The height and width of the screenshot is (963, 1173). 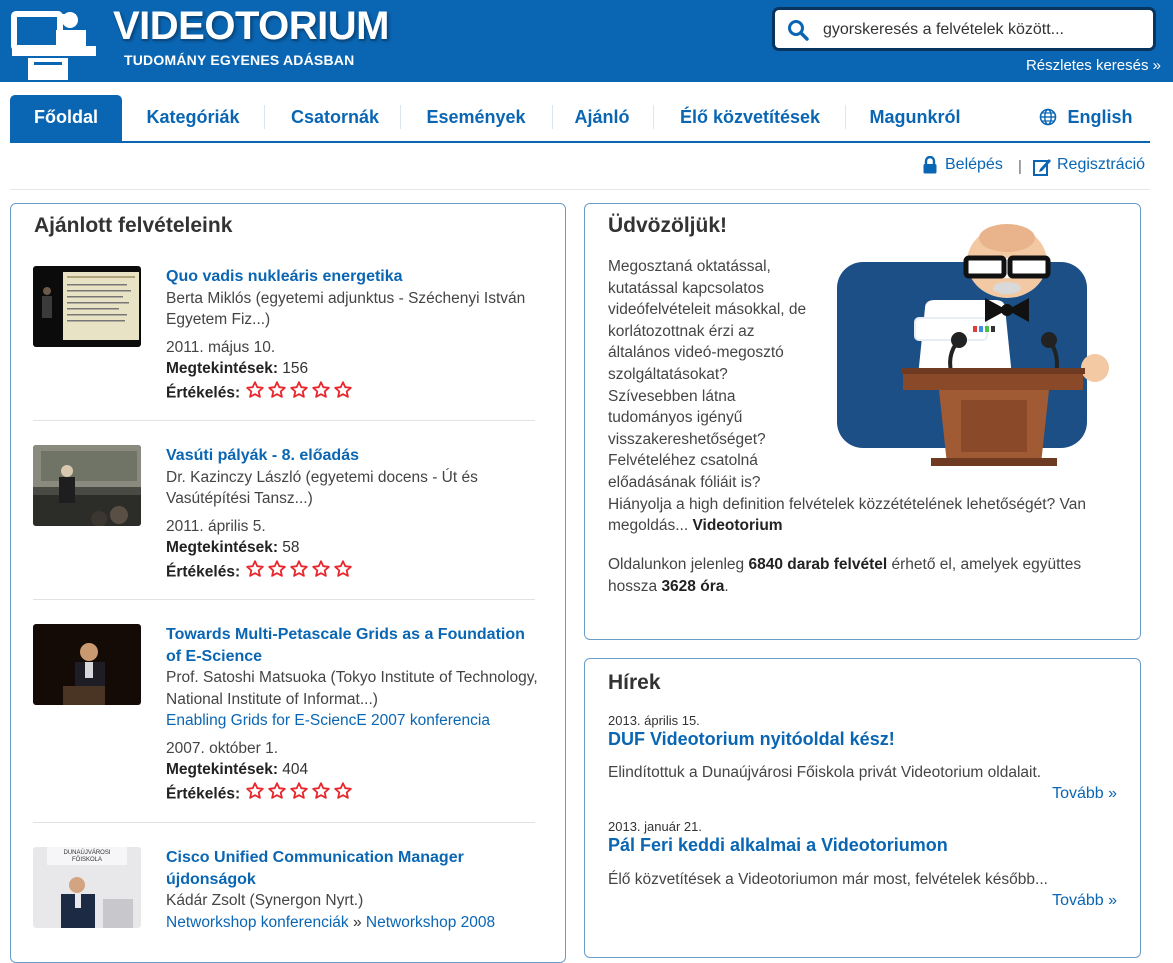 I want to click on recording-title: Quo vadis nukleáris energetika, so click(x=284, y=276).